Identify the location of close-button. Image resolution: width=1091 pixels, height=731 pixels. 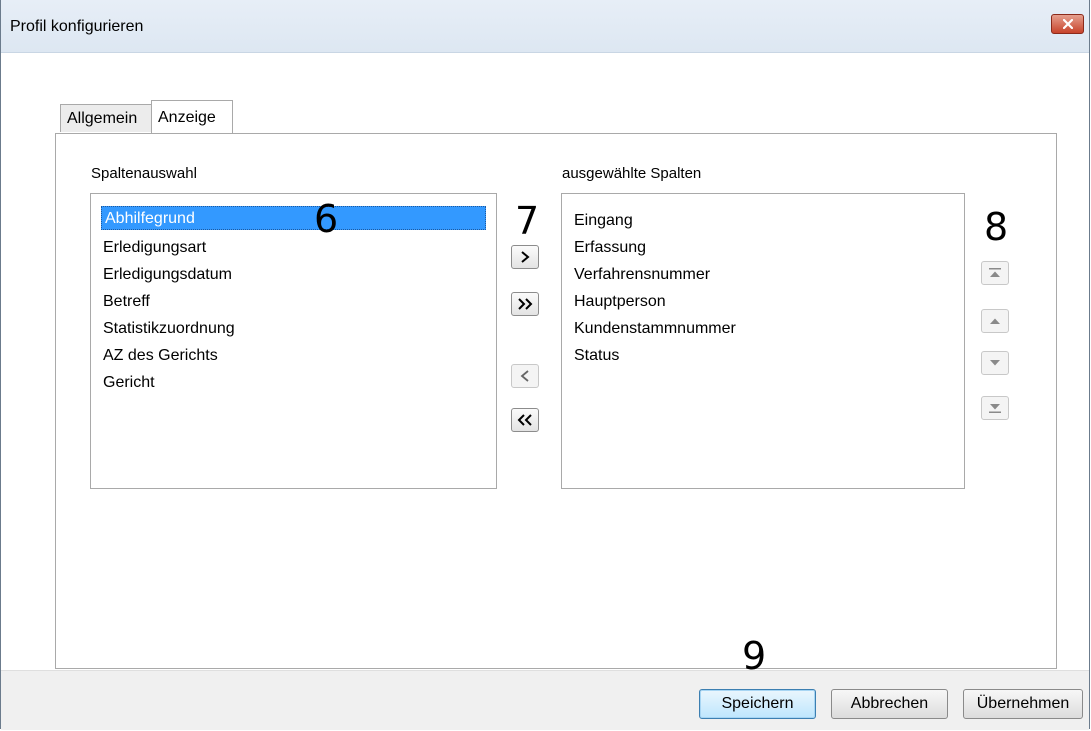
(1067, 24).